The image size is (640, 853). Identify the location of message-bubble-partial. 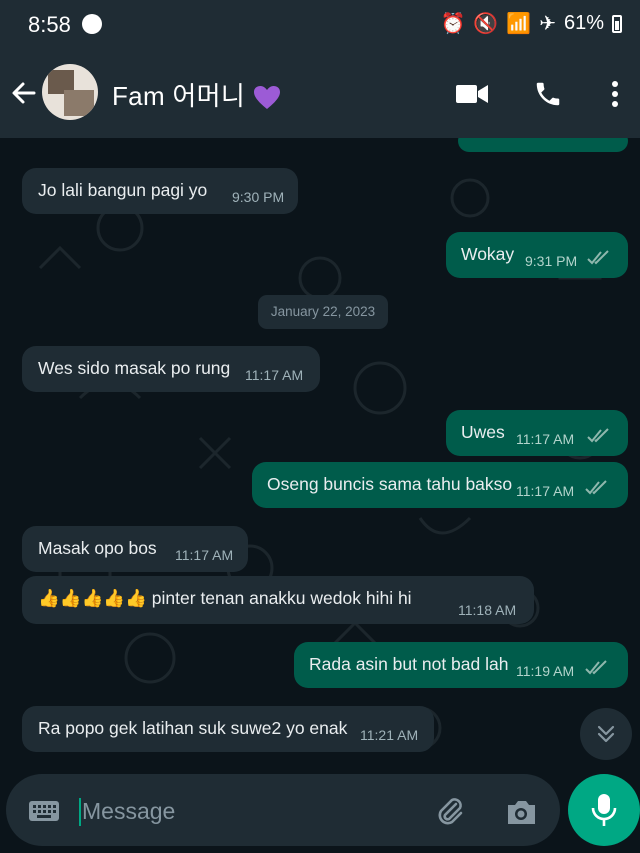
(543, 145).